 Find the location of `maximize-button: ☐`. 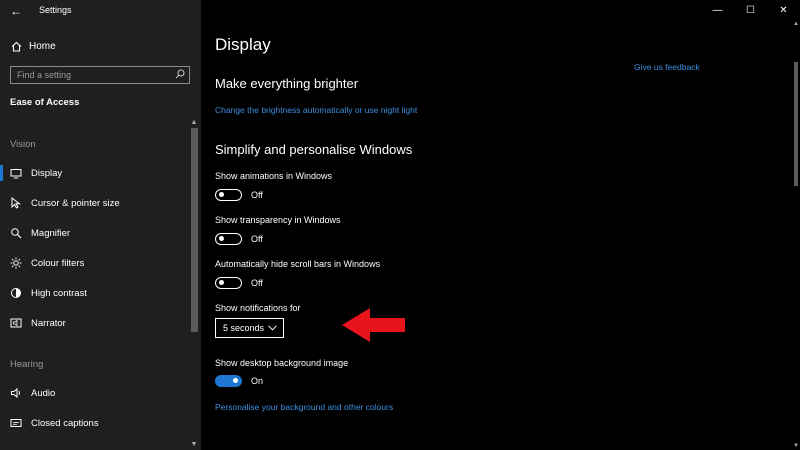

maximize-button: ☐ is located at coordinates (750, 10).